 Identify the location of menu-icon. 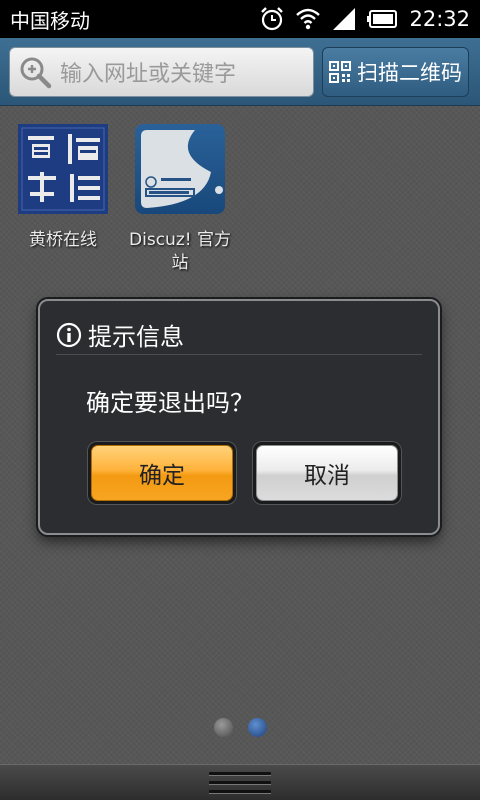
(240, 783).